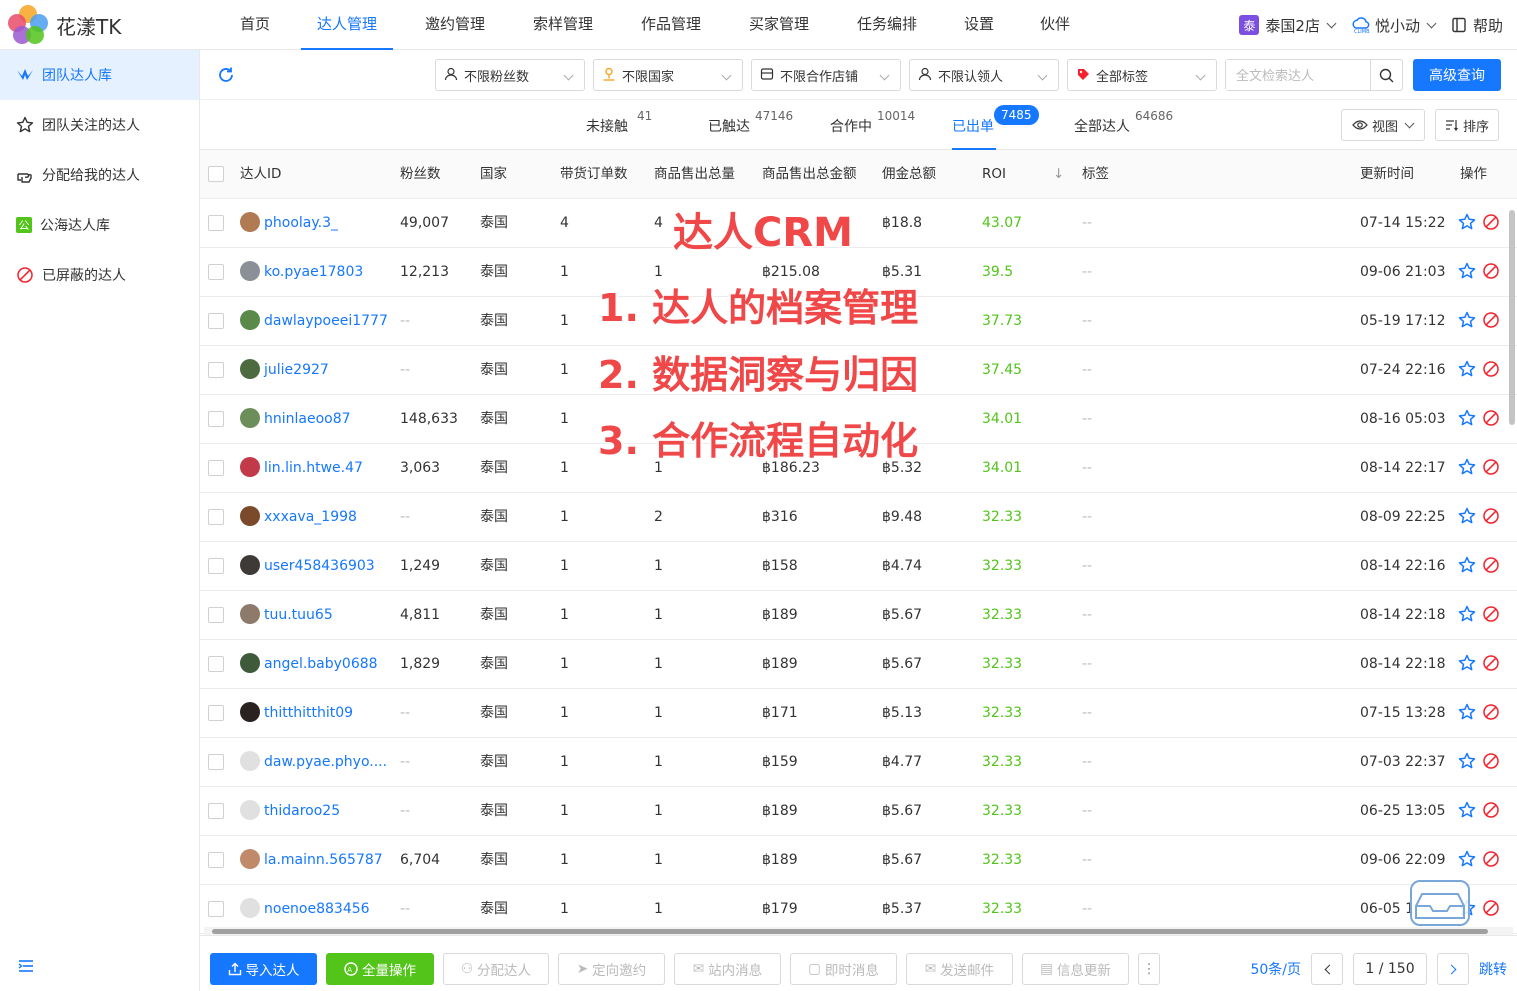 The image size is (1517, 991). I want to click on creator-id-link: ko.pyae17803, so click(313, 272).